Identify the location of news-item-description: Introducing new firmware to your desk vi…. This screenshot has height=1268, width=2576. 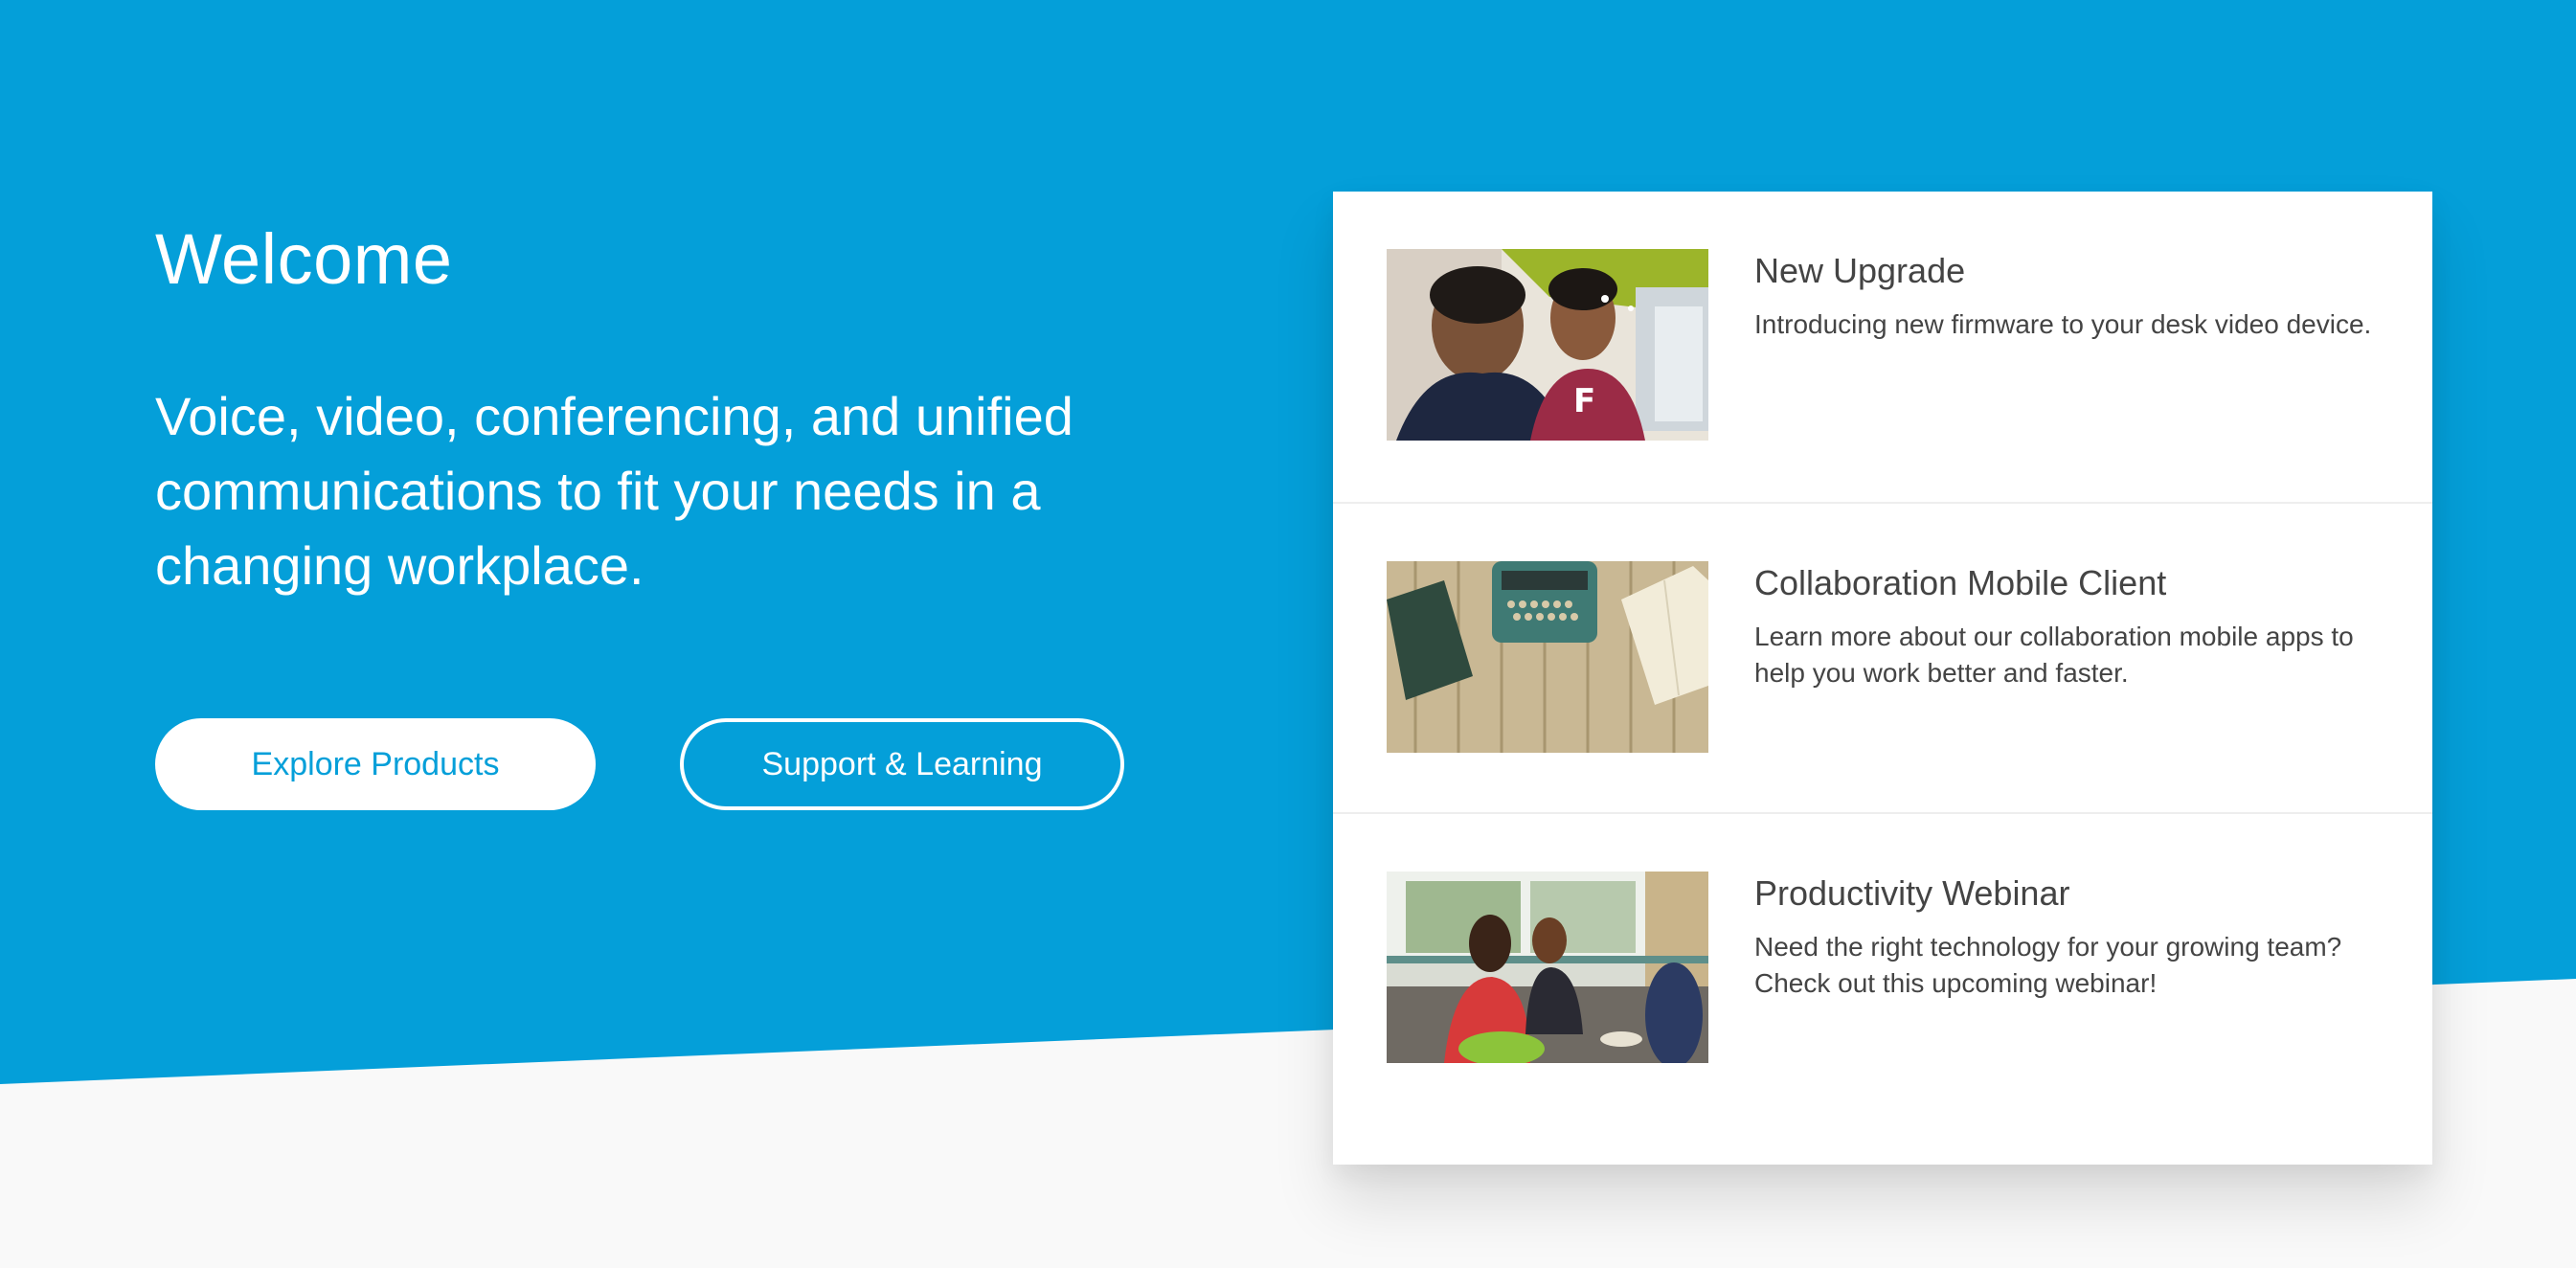
(2063, 324).